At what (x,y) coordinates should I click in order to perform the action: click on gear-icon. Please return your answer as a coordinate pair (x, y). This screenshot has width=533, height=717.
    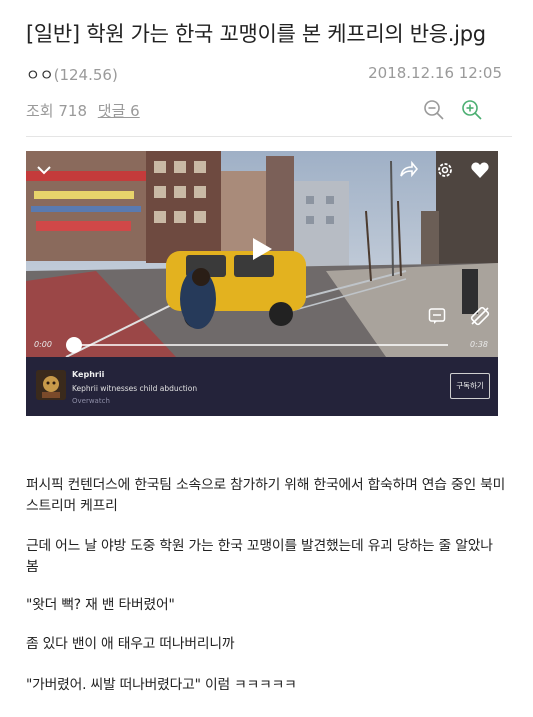
    Looking at the image, I should click on (445, 170).